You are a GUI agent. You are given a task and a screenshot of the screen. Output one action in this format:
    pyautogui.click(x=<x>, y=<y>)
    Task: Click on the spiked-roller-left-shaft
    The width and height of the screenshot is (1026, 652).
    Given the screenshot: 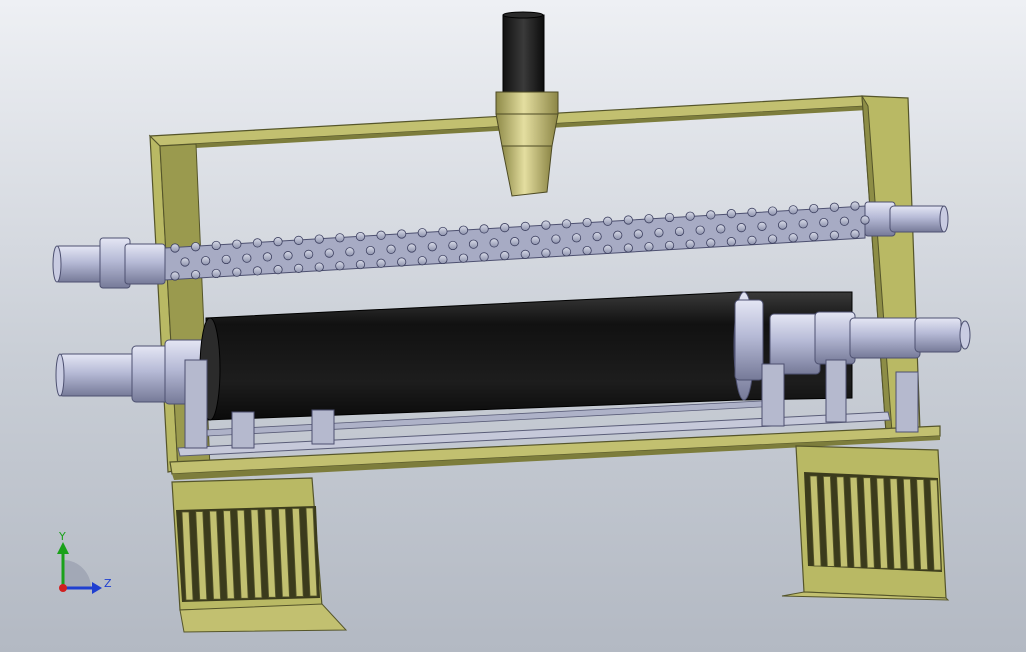 What is the action you would take?
    pyautogui.click(x=109, y=263)
    